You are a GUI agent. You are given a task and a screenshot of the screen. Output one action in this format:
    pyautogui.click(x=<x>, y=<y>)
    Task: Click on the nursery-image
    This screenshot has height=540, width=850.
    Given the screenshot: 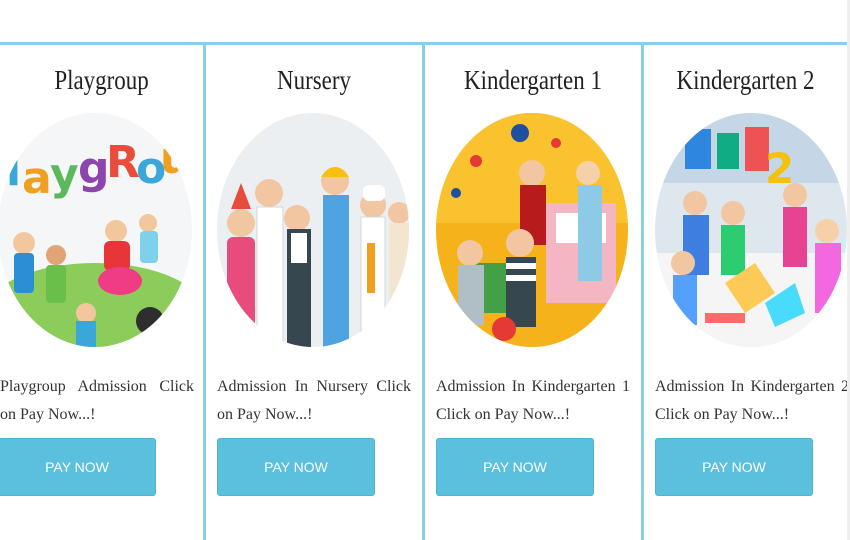 What is the action you would take?
    pyautogui.click(x=313, y=230)
    